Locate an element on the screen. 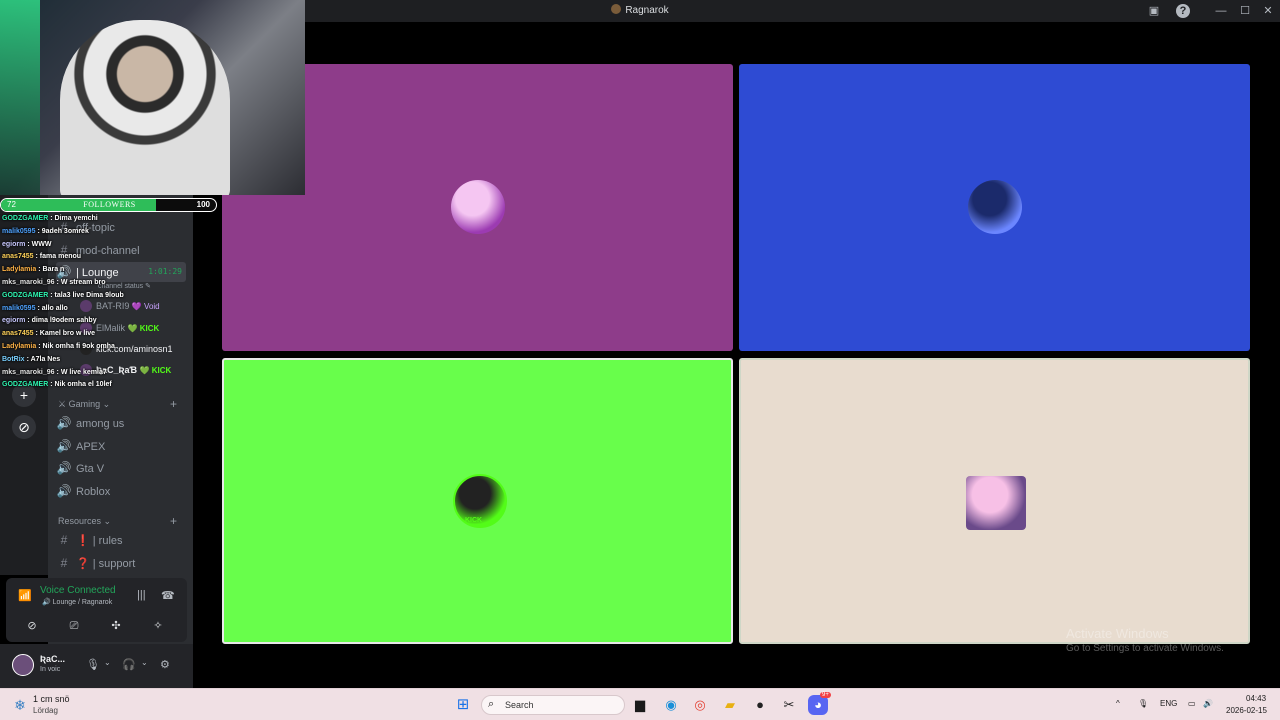  chat-text: : 9adeh 3omrek is located at coordinates (63, 231).